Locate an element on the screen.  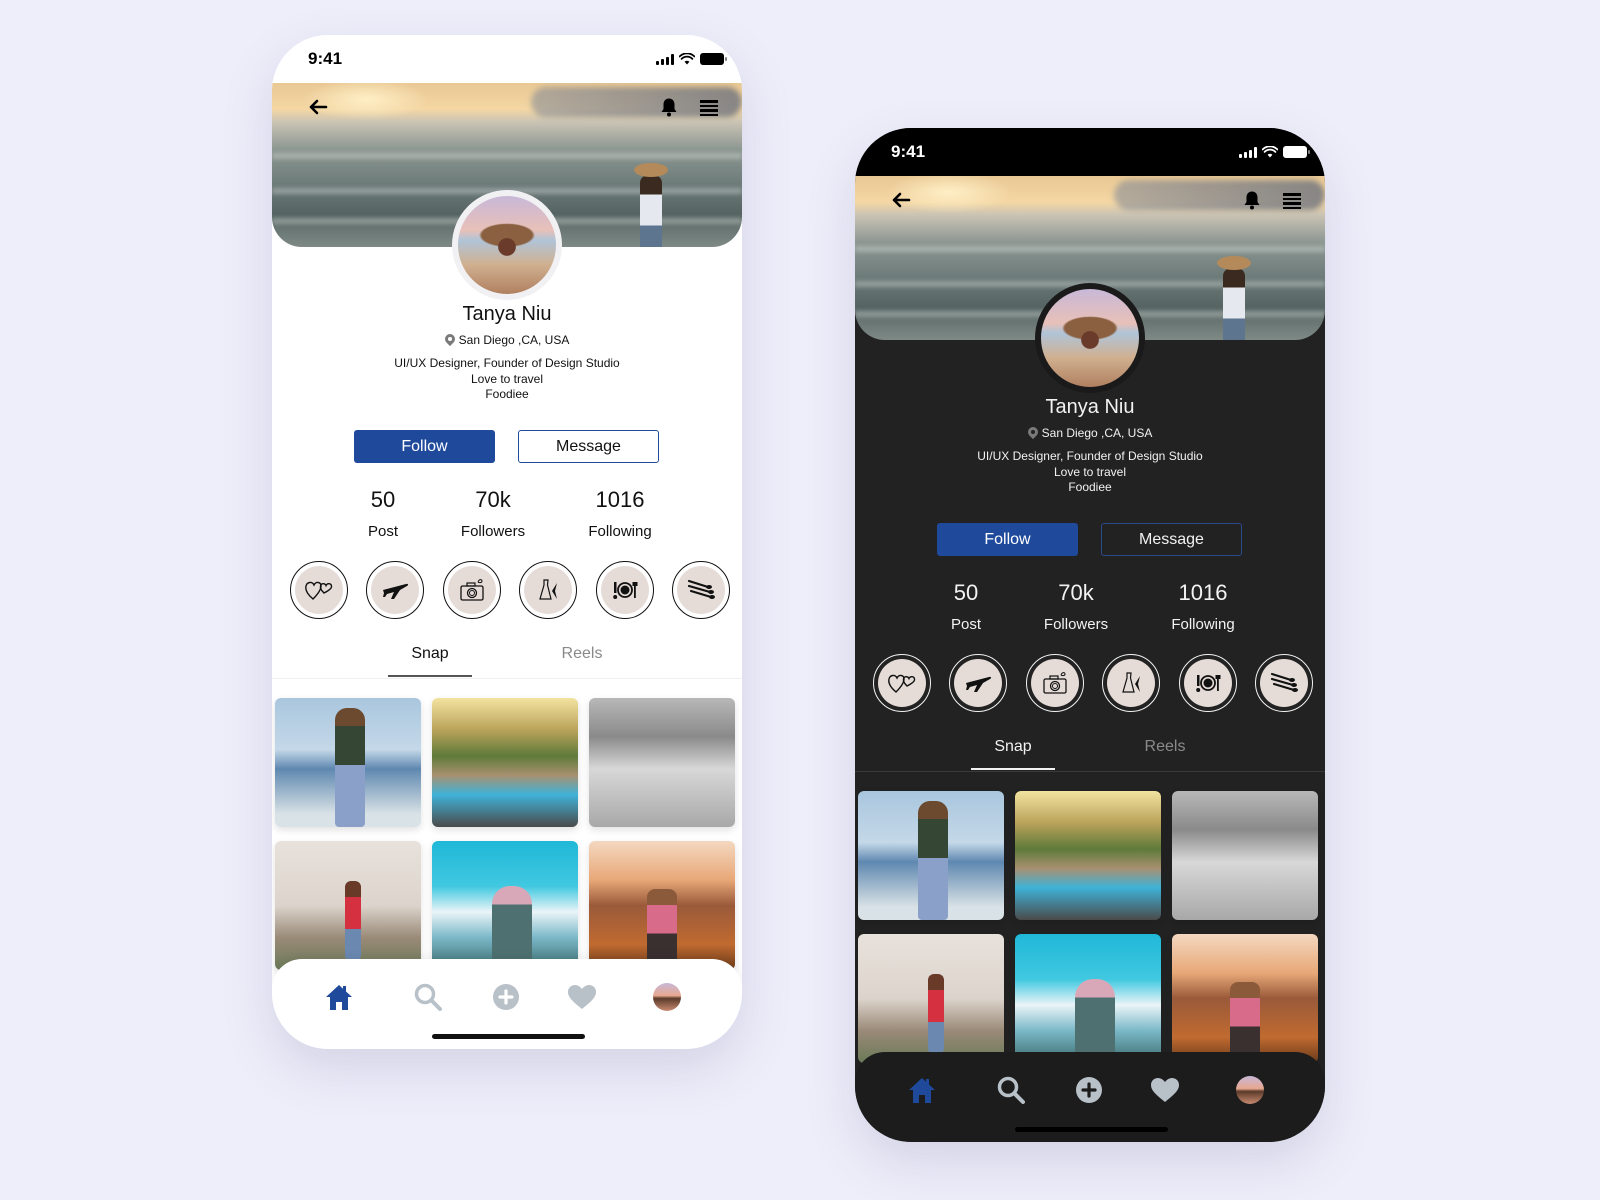
bio-line: Foodiee is located at coordinates (507, 394).